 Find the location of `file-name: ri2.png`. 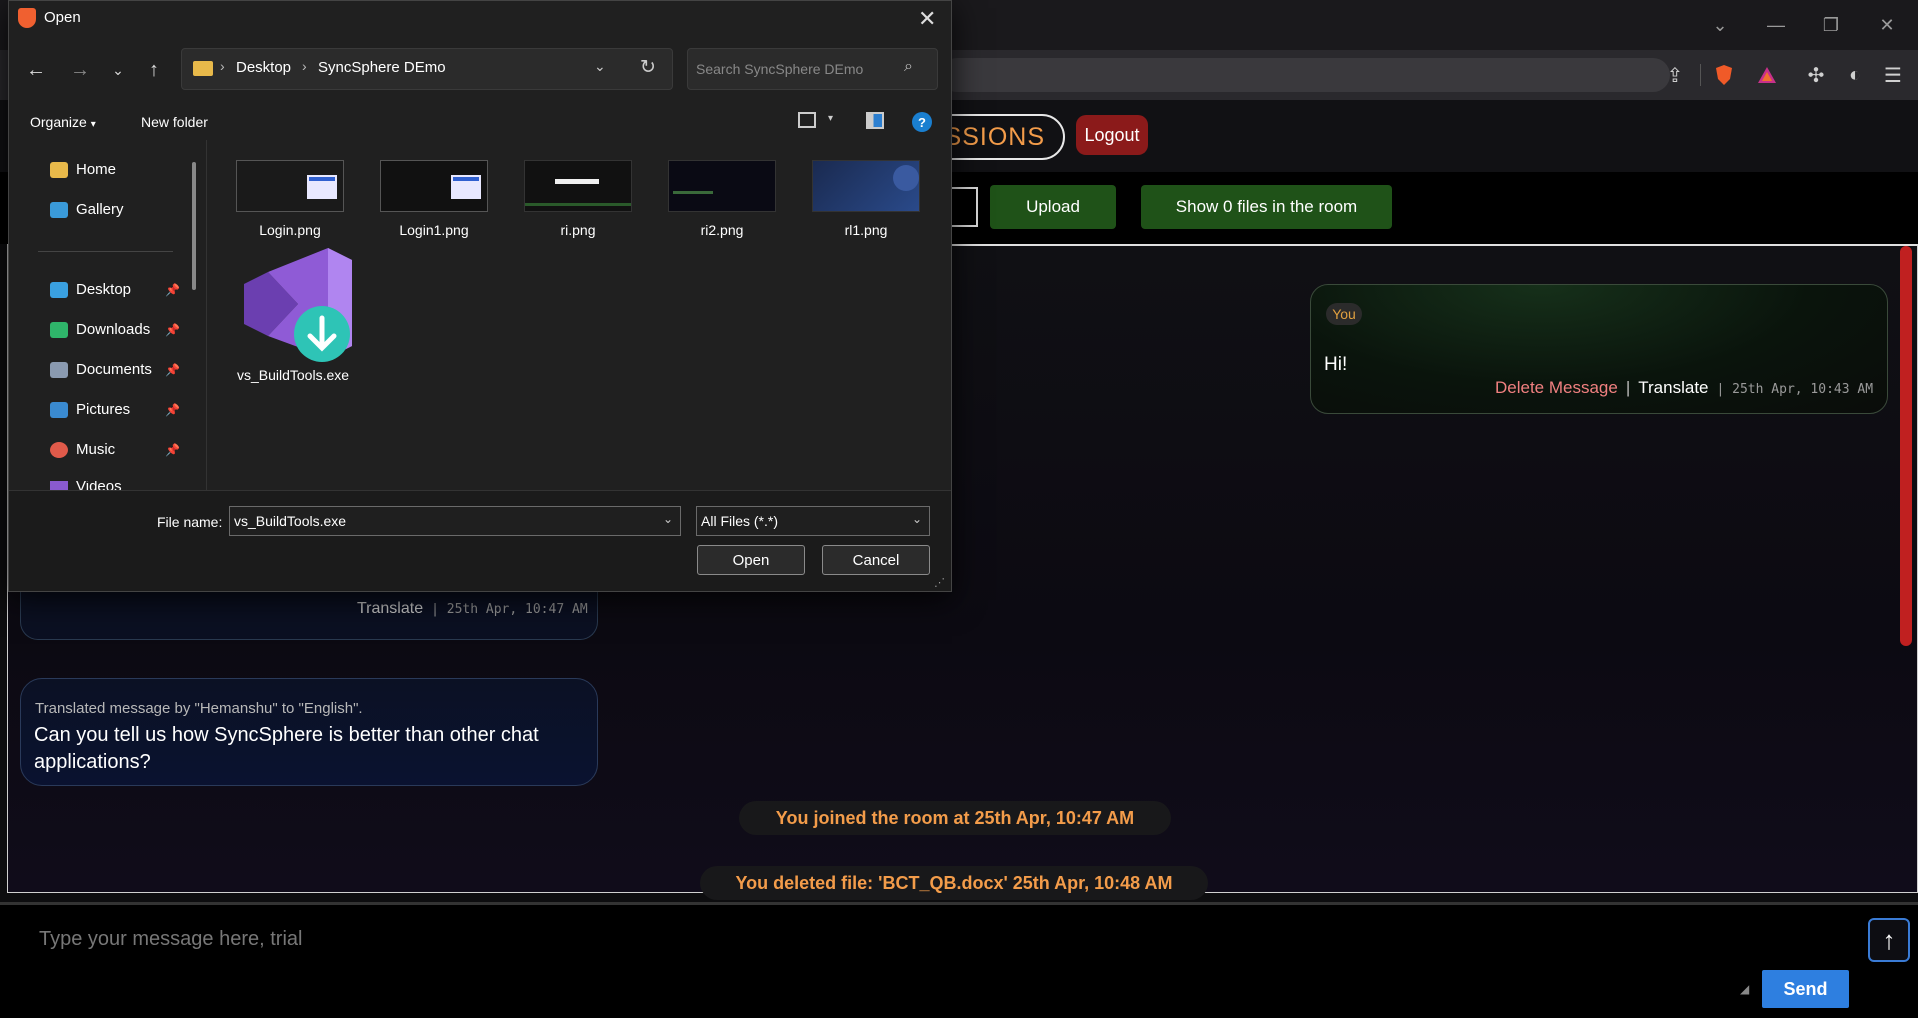

file-name: ri2.png is located at coordinates (722, 230).